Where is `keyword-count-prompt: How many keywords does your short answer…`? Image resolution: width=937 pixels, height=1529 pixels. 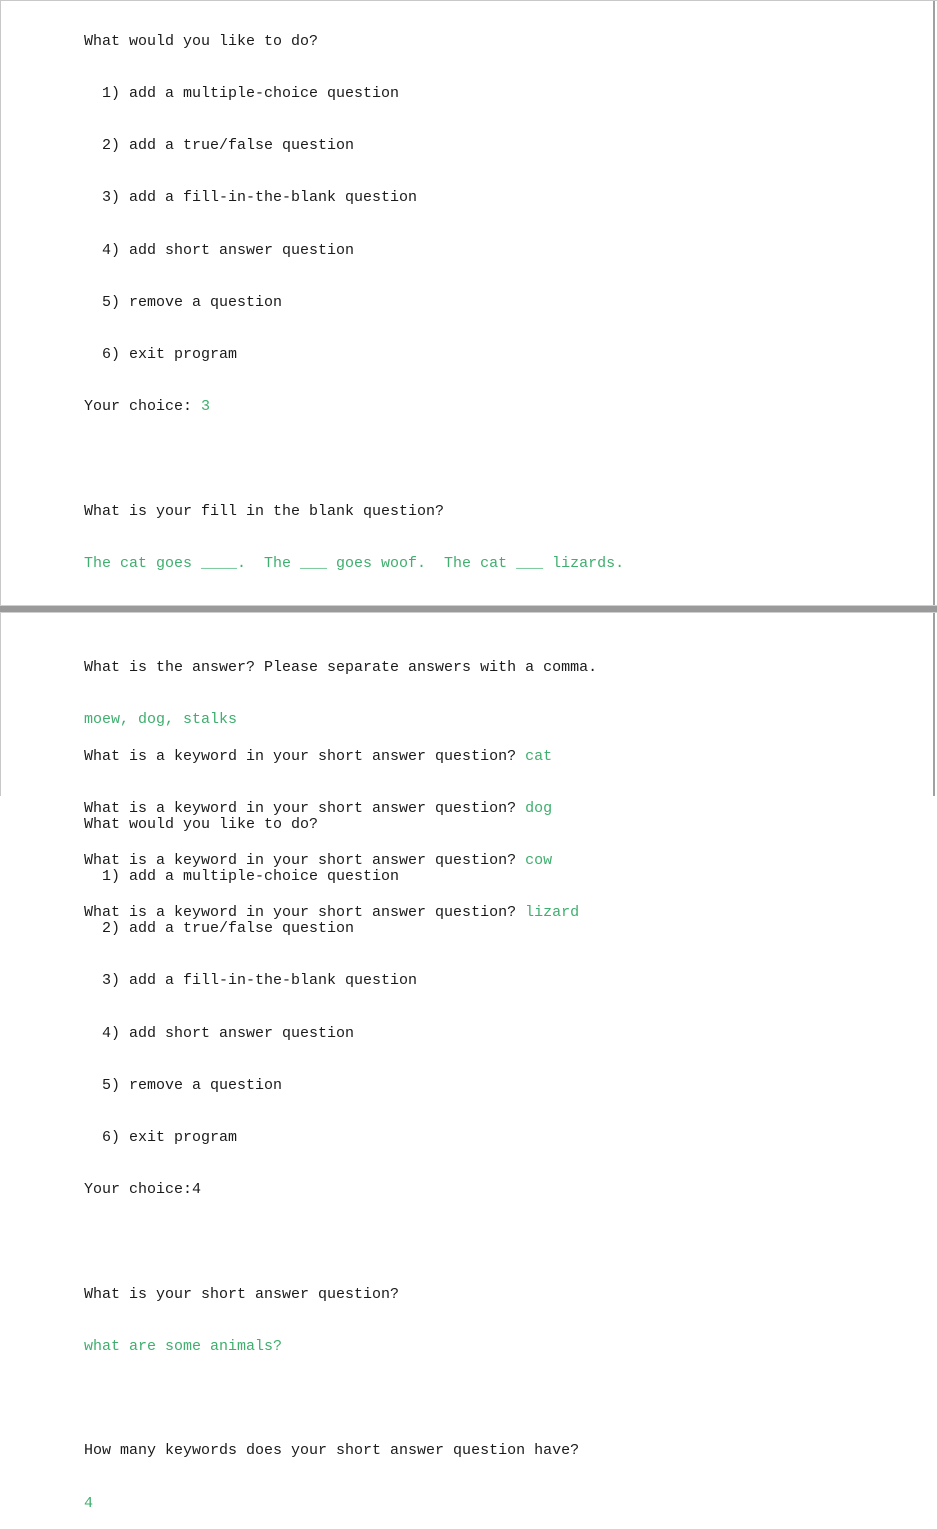 keyword-count-prompt: How many keywords does your short answer… is located at coordinates (332, 1451).